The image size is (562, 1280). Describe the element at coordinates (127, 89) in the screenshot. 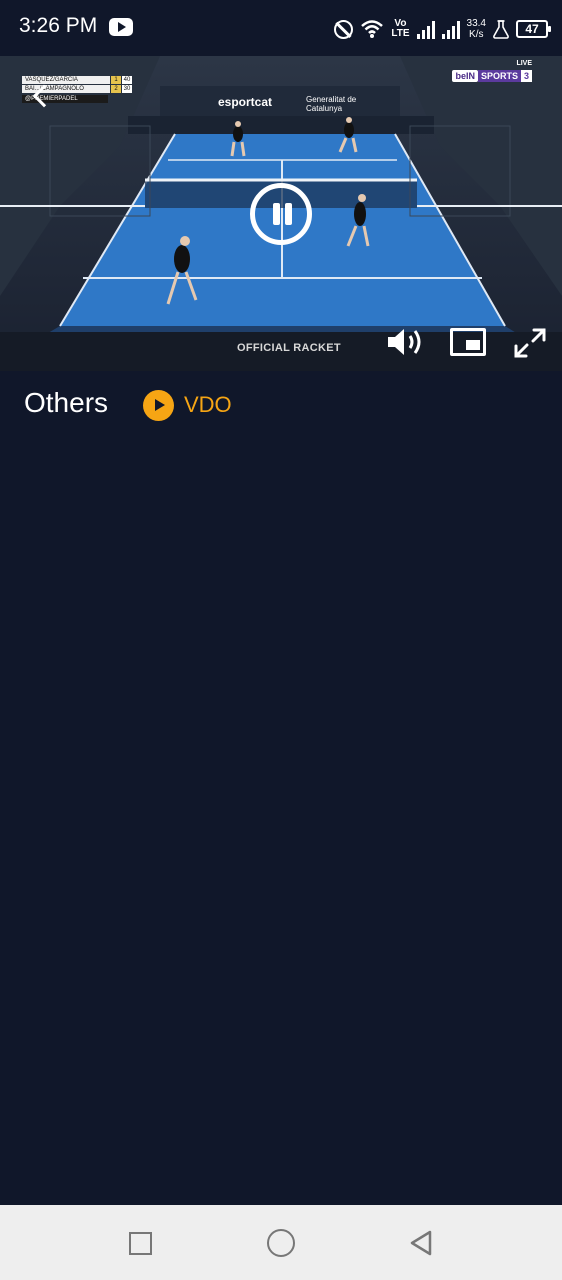

I see `team2-points: 30` at that location.